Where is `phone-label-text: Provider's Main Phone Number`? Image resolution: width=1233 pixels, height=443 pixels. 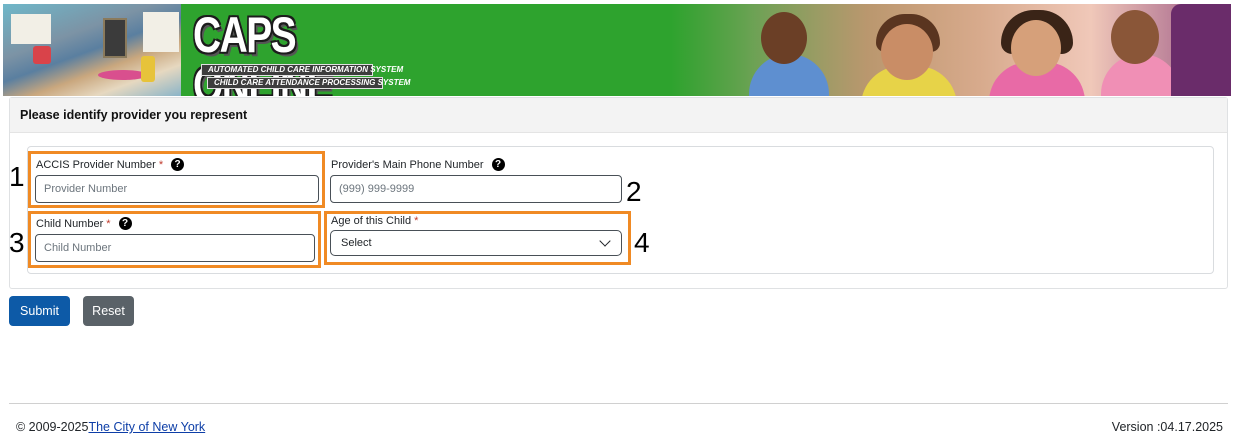
phone-label-text: Provider's Main Phone Number is located at coordinates (407, 164).